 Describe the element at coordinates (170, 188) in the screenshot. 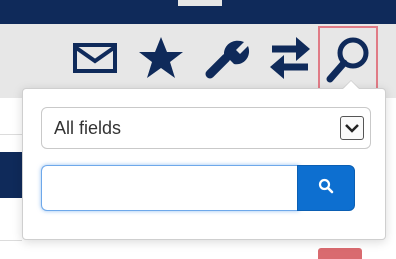

I see `search-input` at that location.